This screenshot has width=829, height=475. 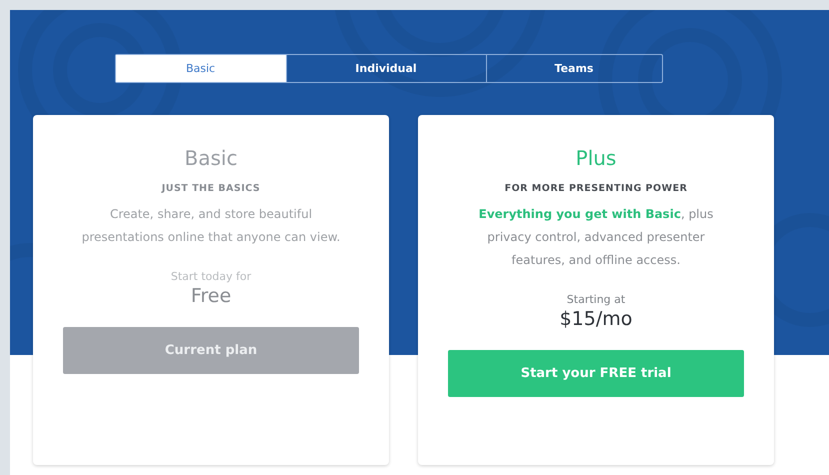 What do you see at coordinates (596, 188) in the screenshot?
I see `plan-tagline: FOR MORE PRESENTING POWER` at bounding box center [596, 188].